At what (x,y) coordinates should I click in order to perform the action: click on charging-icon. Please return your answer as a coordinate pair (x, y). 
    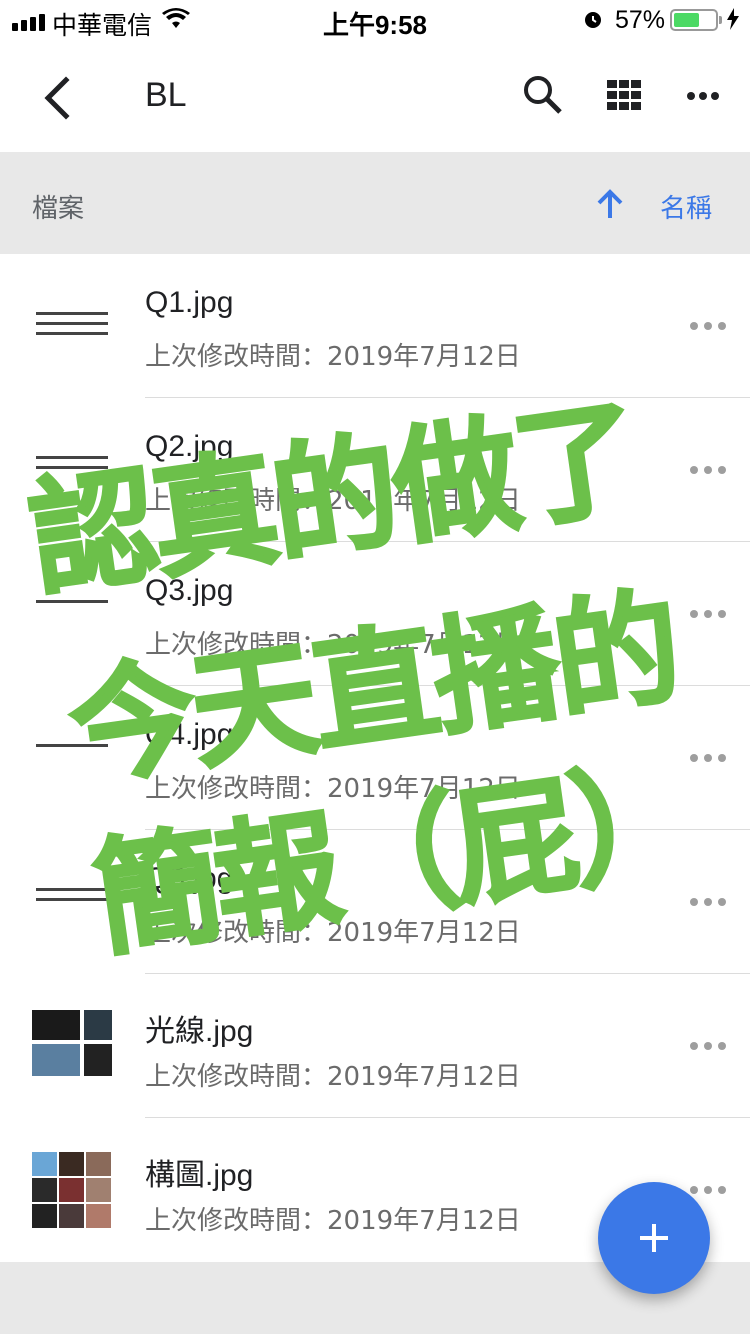
    Looking at the image, I should click on (733, 19).